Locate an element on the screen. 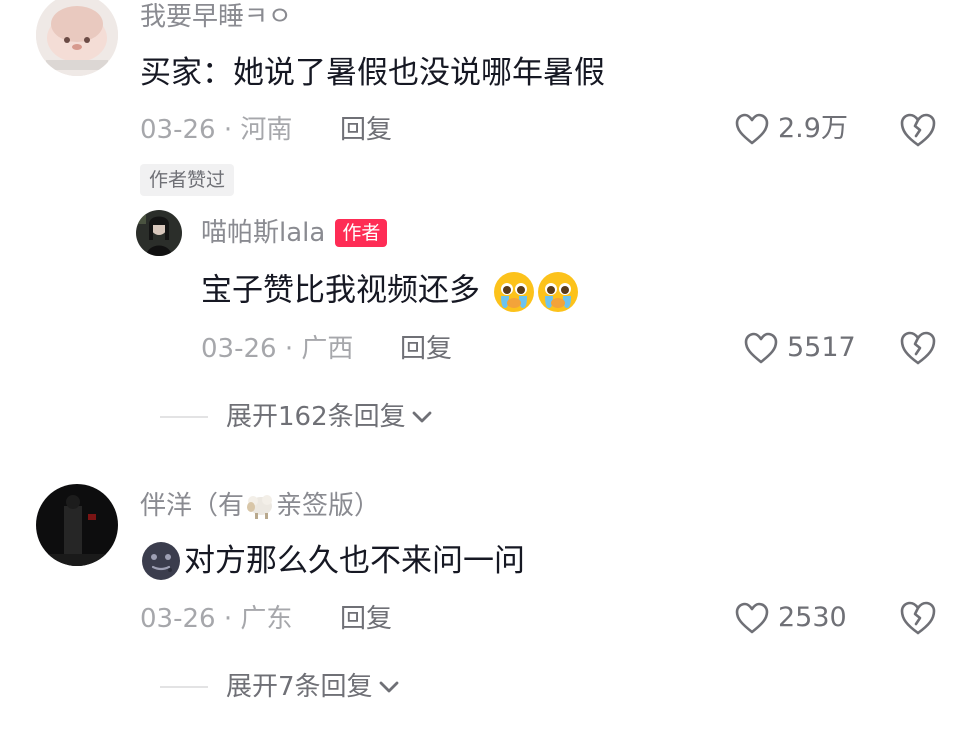 This screenshot has height=735, width=980. comment-meta: 03-26 · 广东 is located at coordinates (216, 619).